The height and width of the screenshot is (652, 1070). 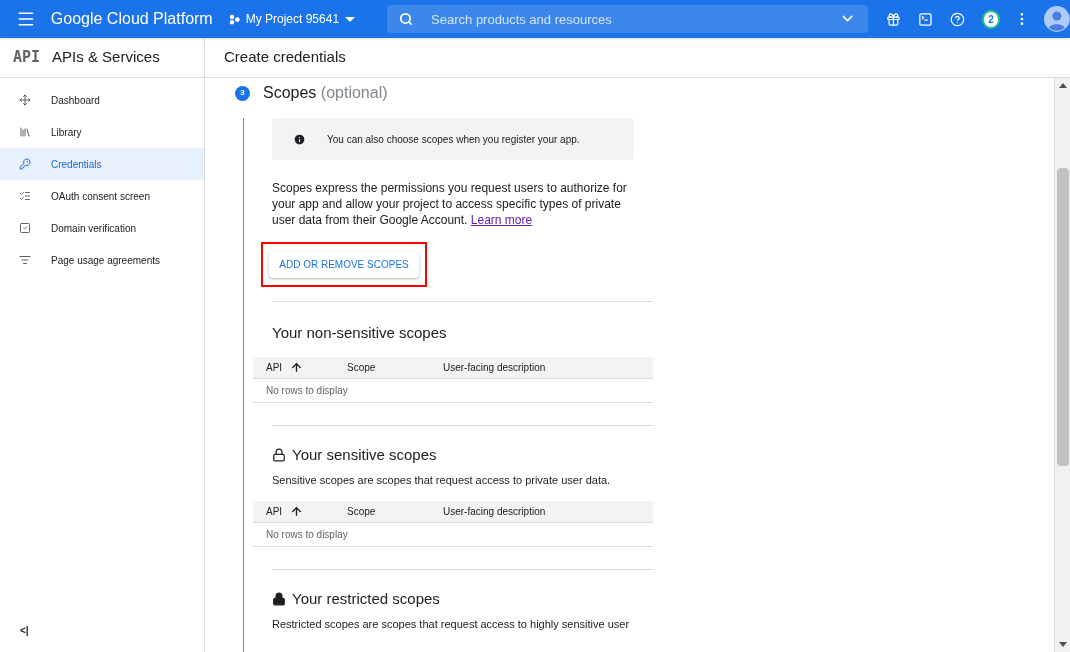 I want to click on sidebar-item: Library, so click(x=102, y=132).